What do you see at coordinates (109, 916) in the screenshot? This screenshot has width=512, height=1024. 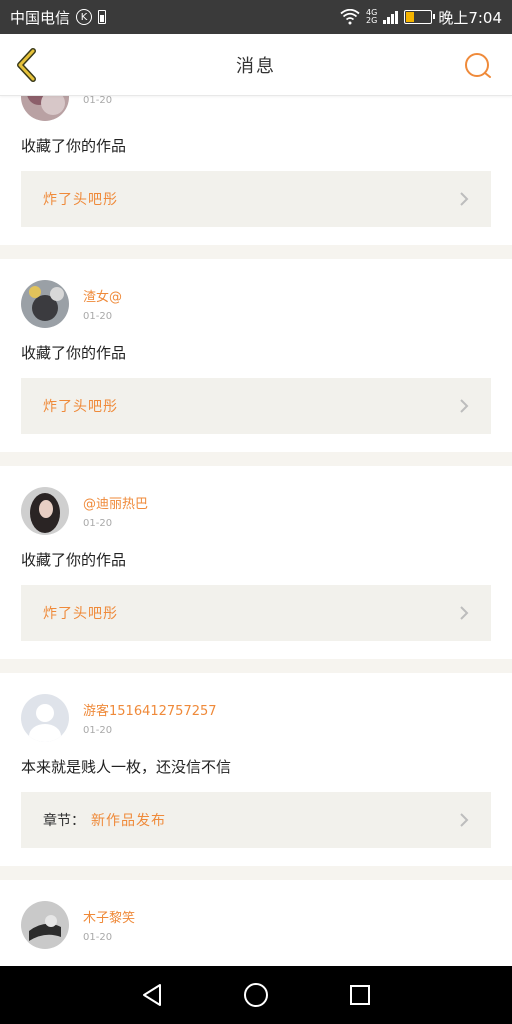 I see `username: 木子黎笑` at bounding box center [109, 916].